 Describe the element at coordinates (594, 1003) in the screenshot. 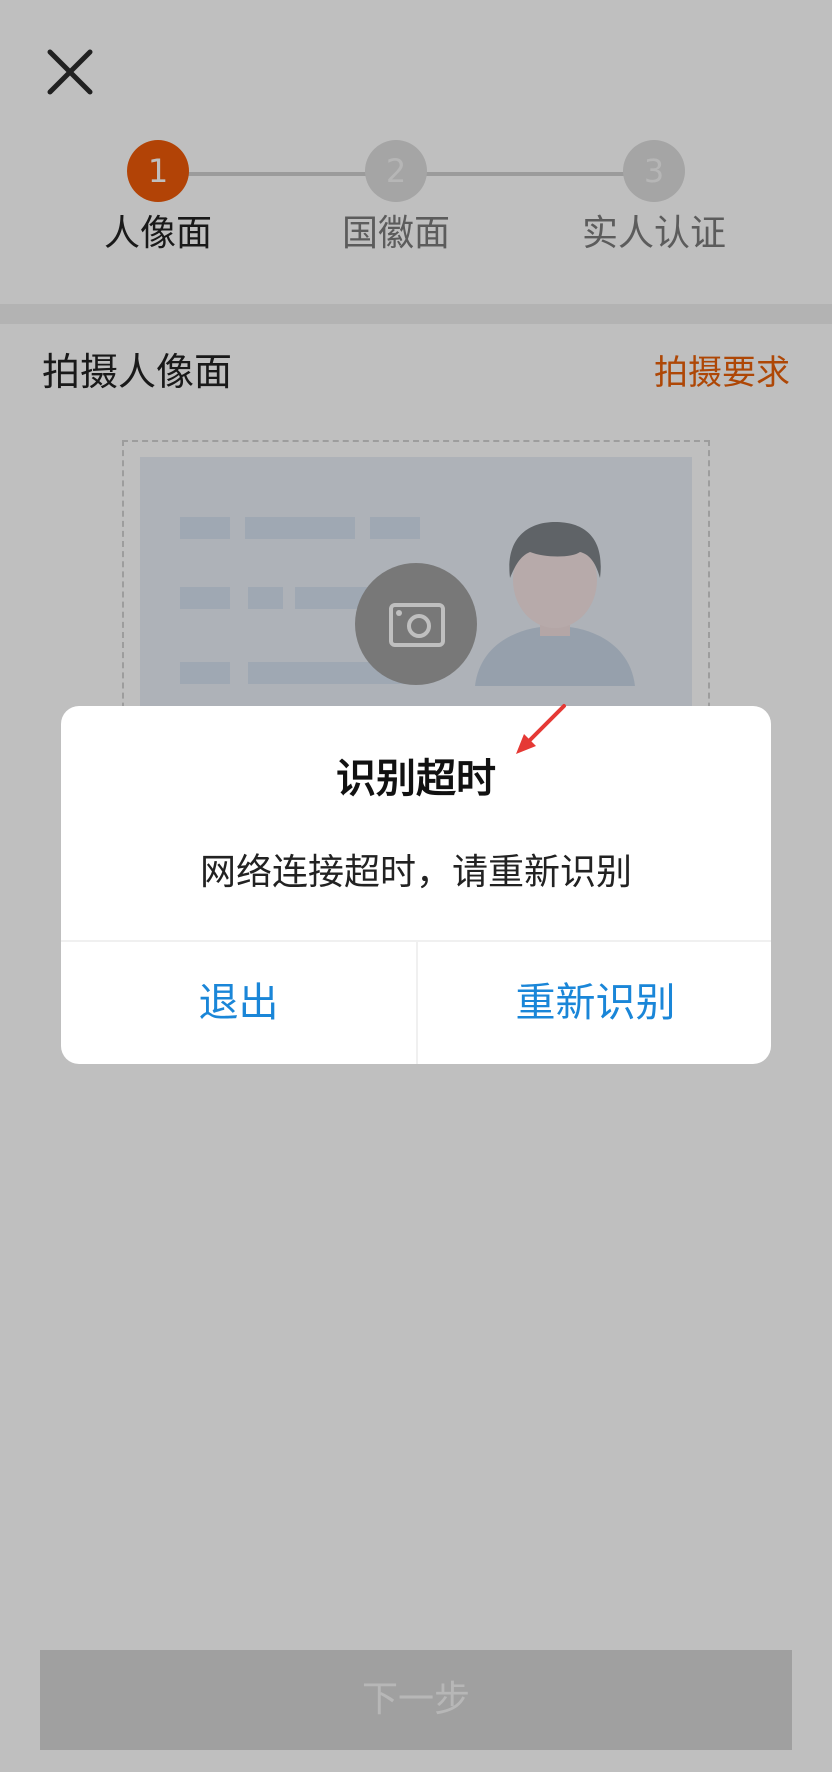

I see `retry-button: 重新识别` at that location.